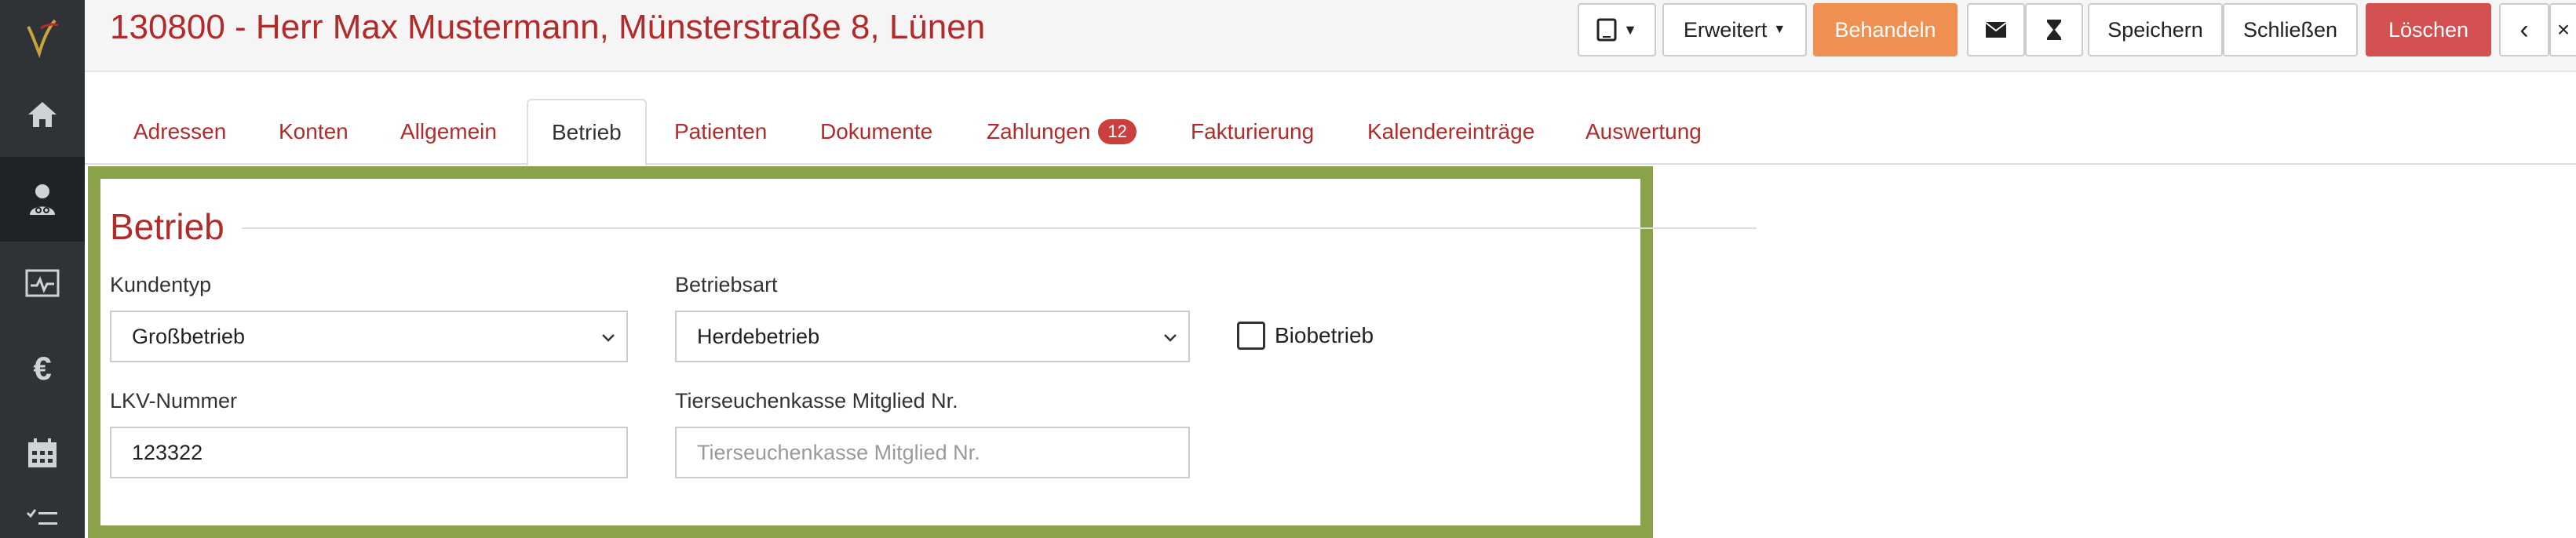  I want to click on kundentyp-select: Großbetrieb, so click(369, 337).